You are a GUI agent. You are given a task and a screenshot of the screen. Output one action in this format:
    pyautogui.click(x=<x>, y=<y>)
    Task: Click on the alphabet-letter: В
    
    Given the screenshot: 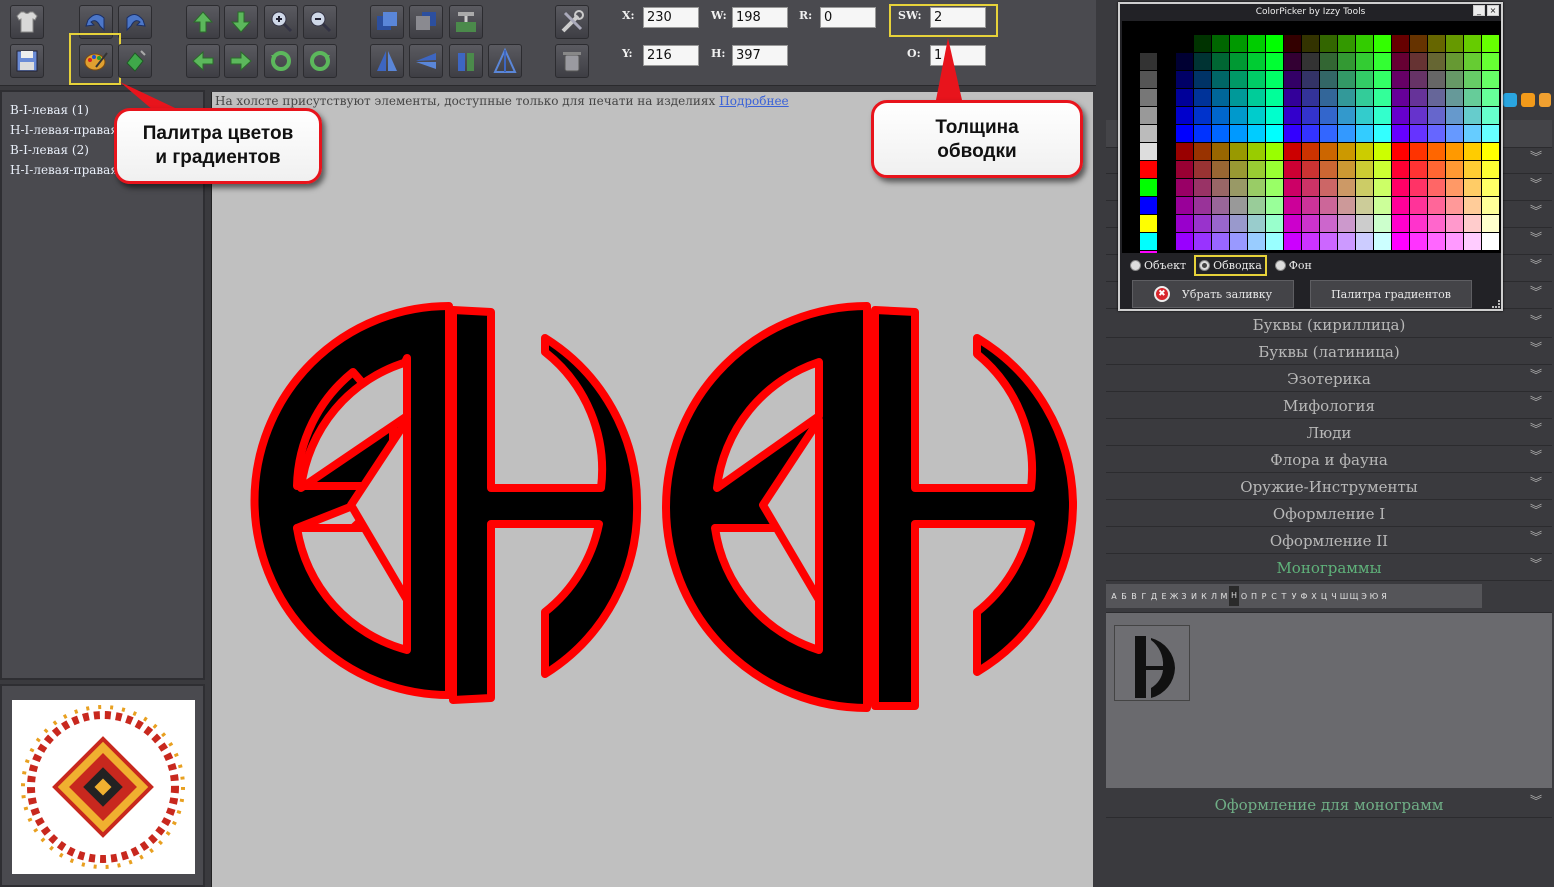 What is the action you would take?
    pyautogui.click(x=1134, y=596)
    